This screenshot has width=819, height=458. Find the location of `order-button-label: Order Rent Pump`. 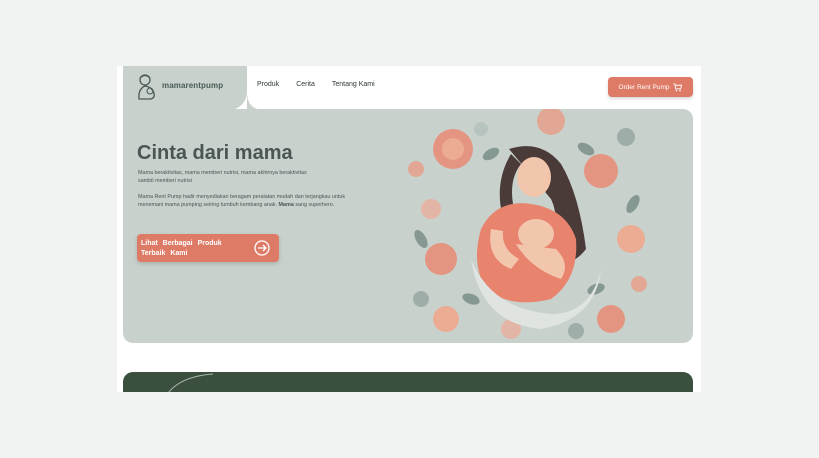

order-button-label: Order Rent Pump is located at coordinates (644, 87).